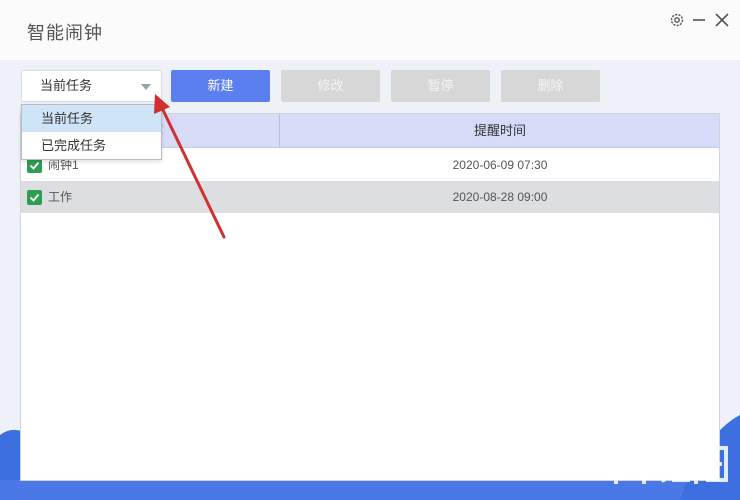 Image resolution: width=740 pixels, height=500 pixels. What do you see at coordinates (677, 20) in the screenshot?
I see `gear-icon` at bounding box center [677, 20].